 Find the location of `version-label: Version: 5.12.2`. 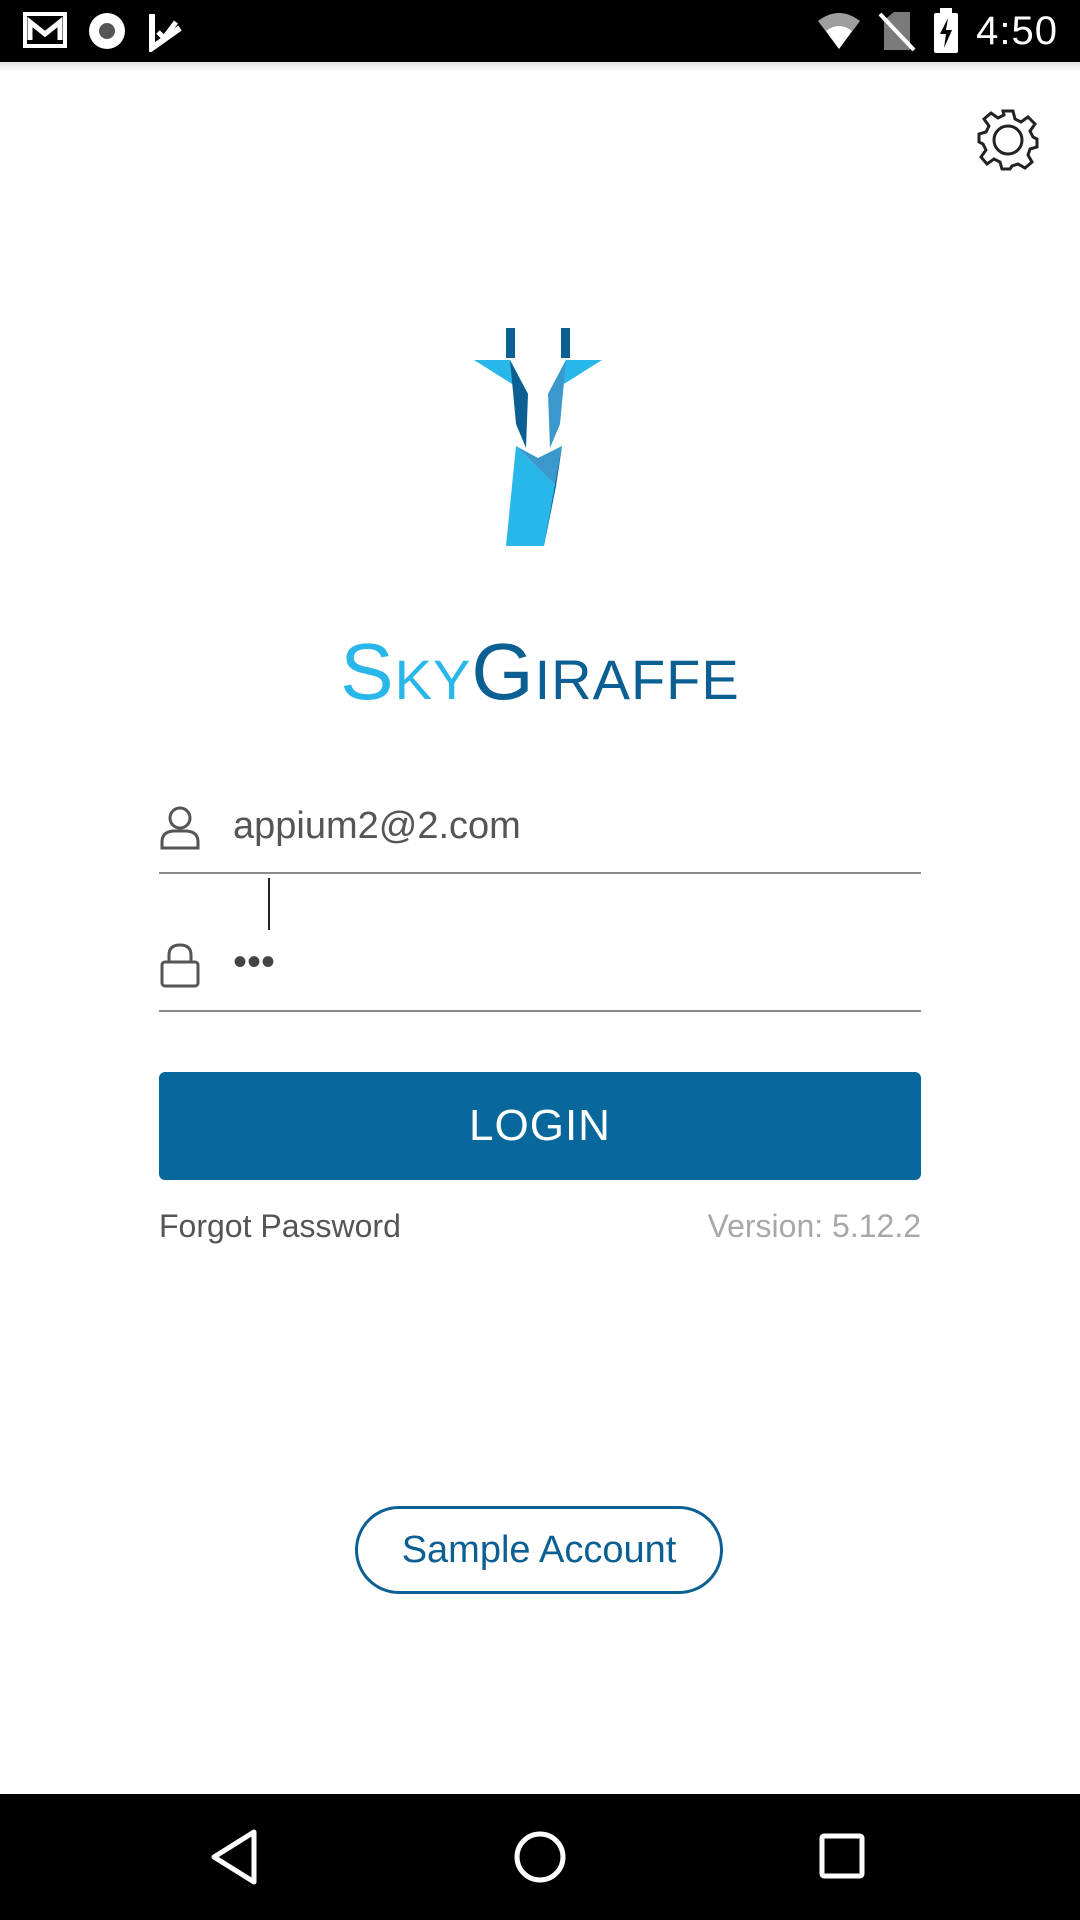

version-label: Version: 5.12.2 is located at coordinates (814, 1226).